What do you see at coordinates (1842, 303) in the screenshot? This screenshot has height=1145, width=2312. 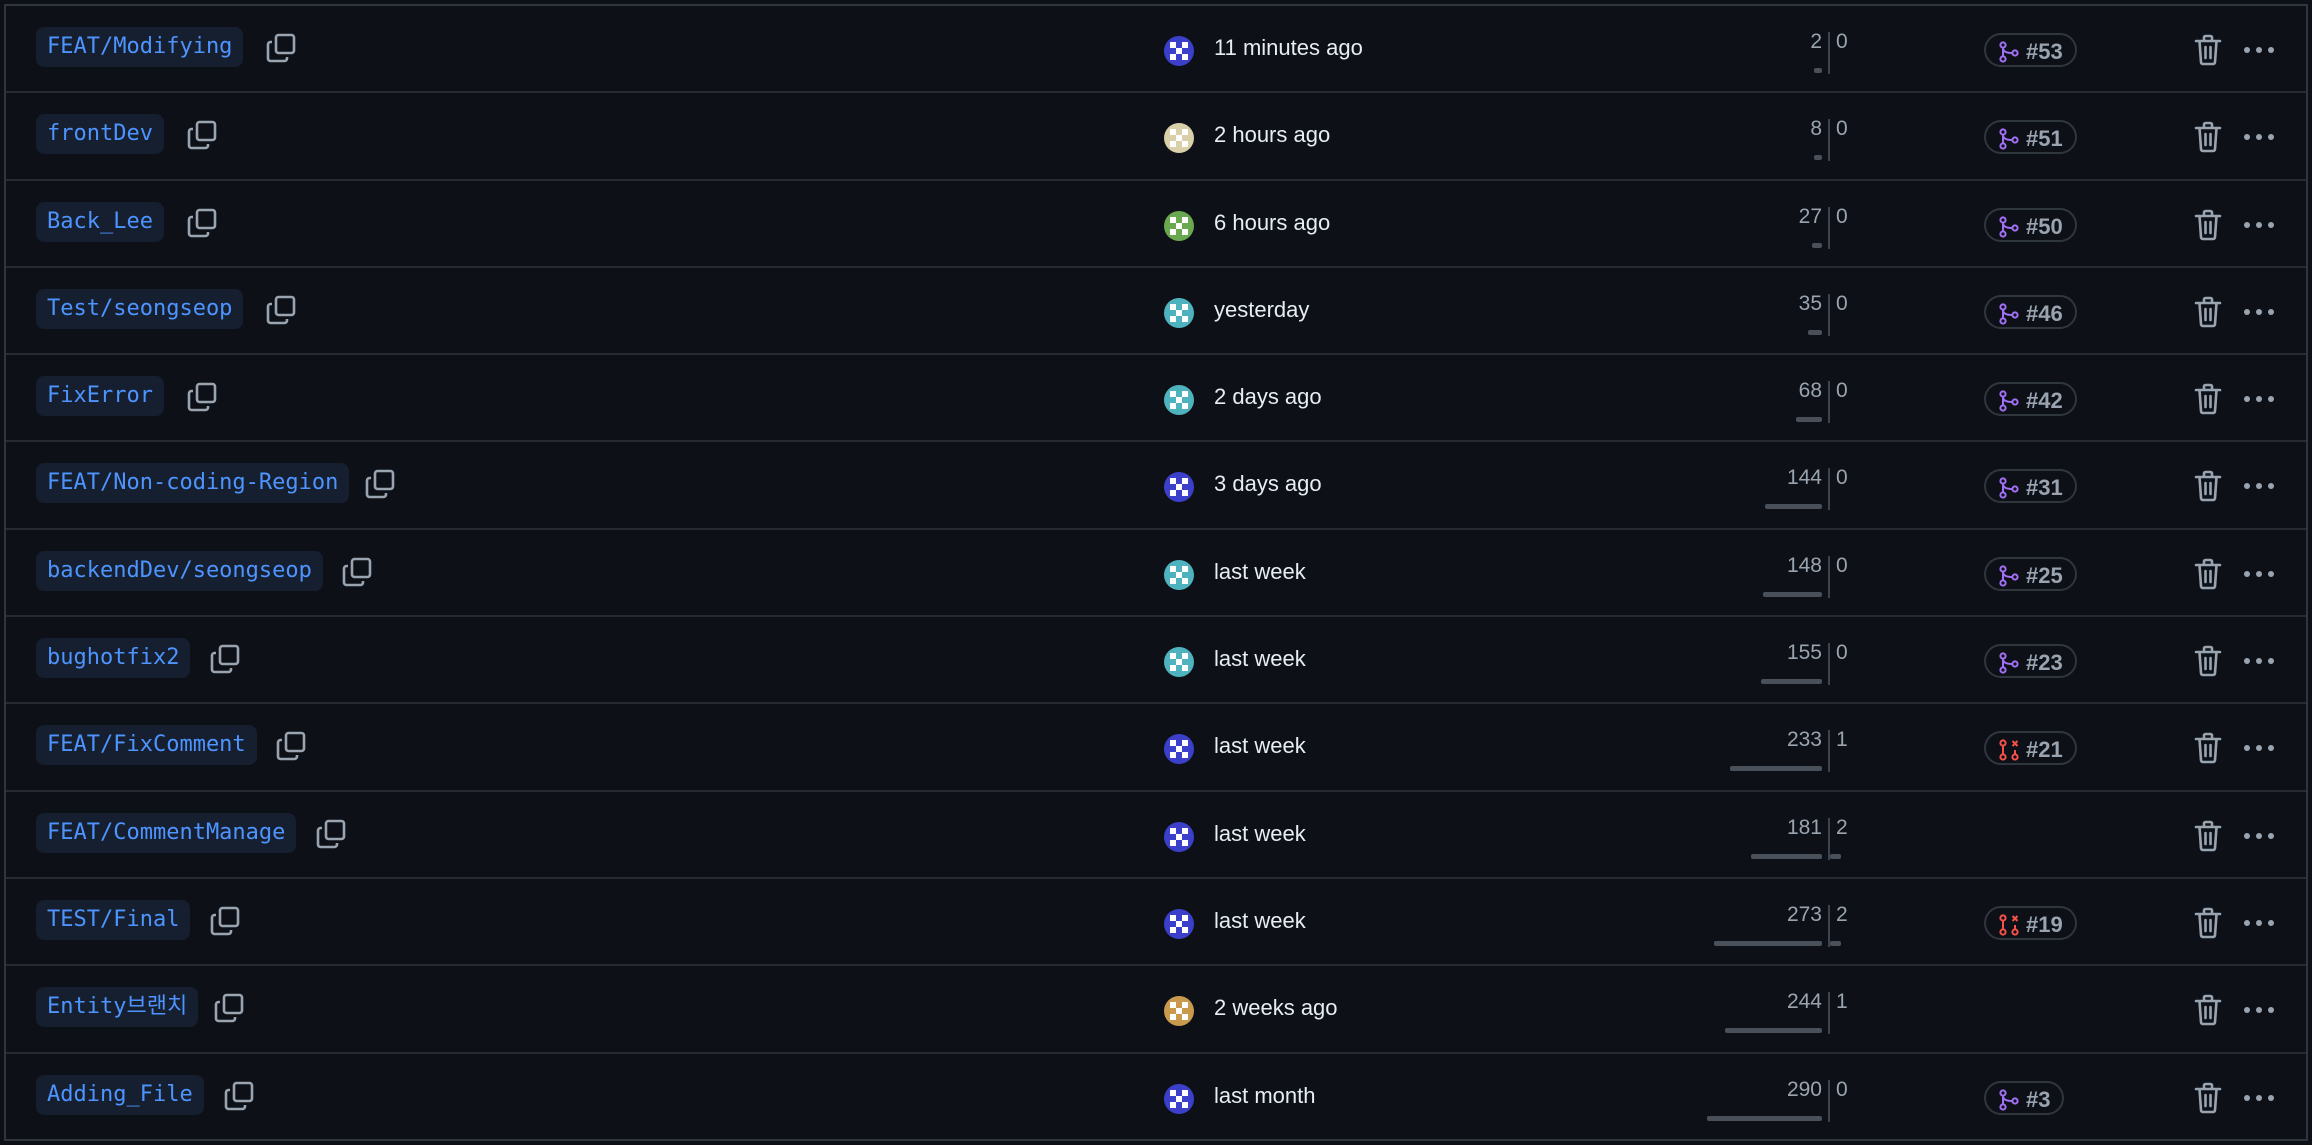 I see `ahead-count: 0` at bounding box center [1842, 303].